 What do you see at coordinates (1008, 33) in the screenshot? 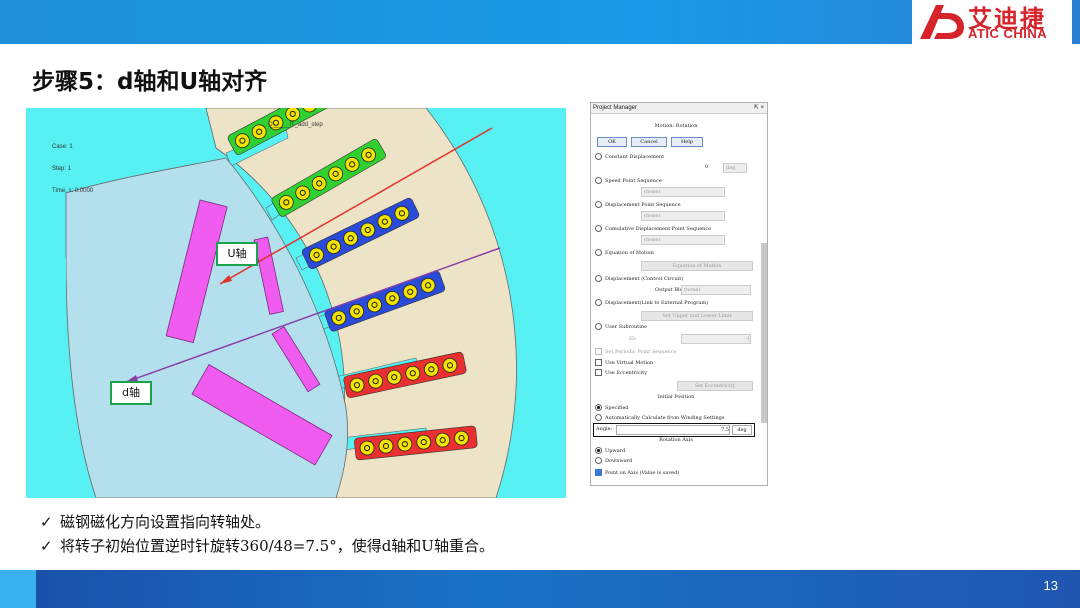
I see `logo-english-text: ATIC CHINA` at bounding box center [1008, 33].